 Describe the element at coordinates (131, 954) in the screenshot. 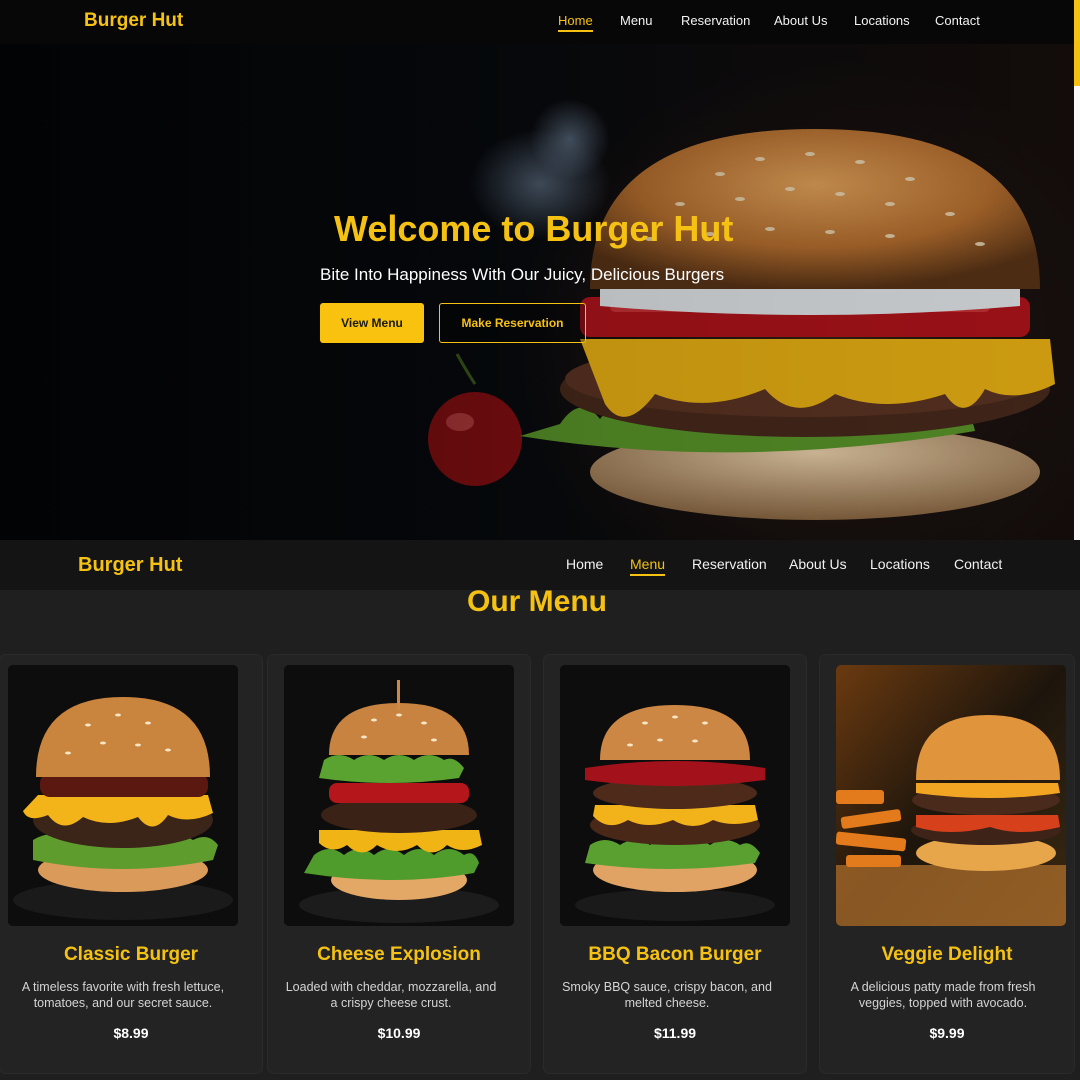

I see `menu-item-name: Classic Burger` at that location.